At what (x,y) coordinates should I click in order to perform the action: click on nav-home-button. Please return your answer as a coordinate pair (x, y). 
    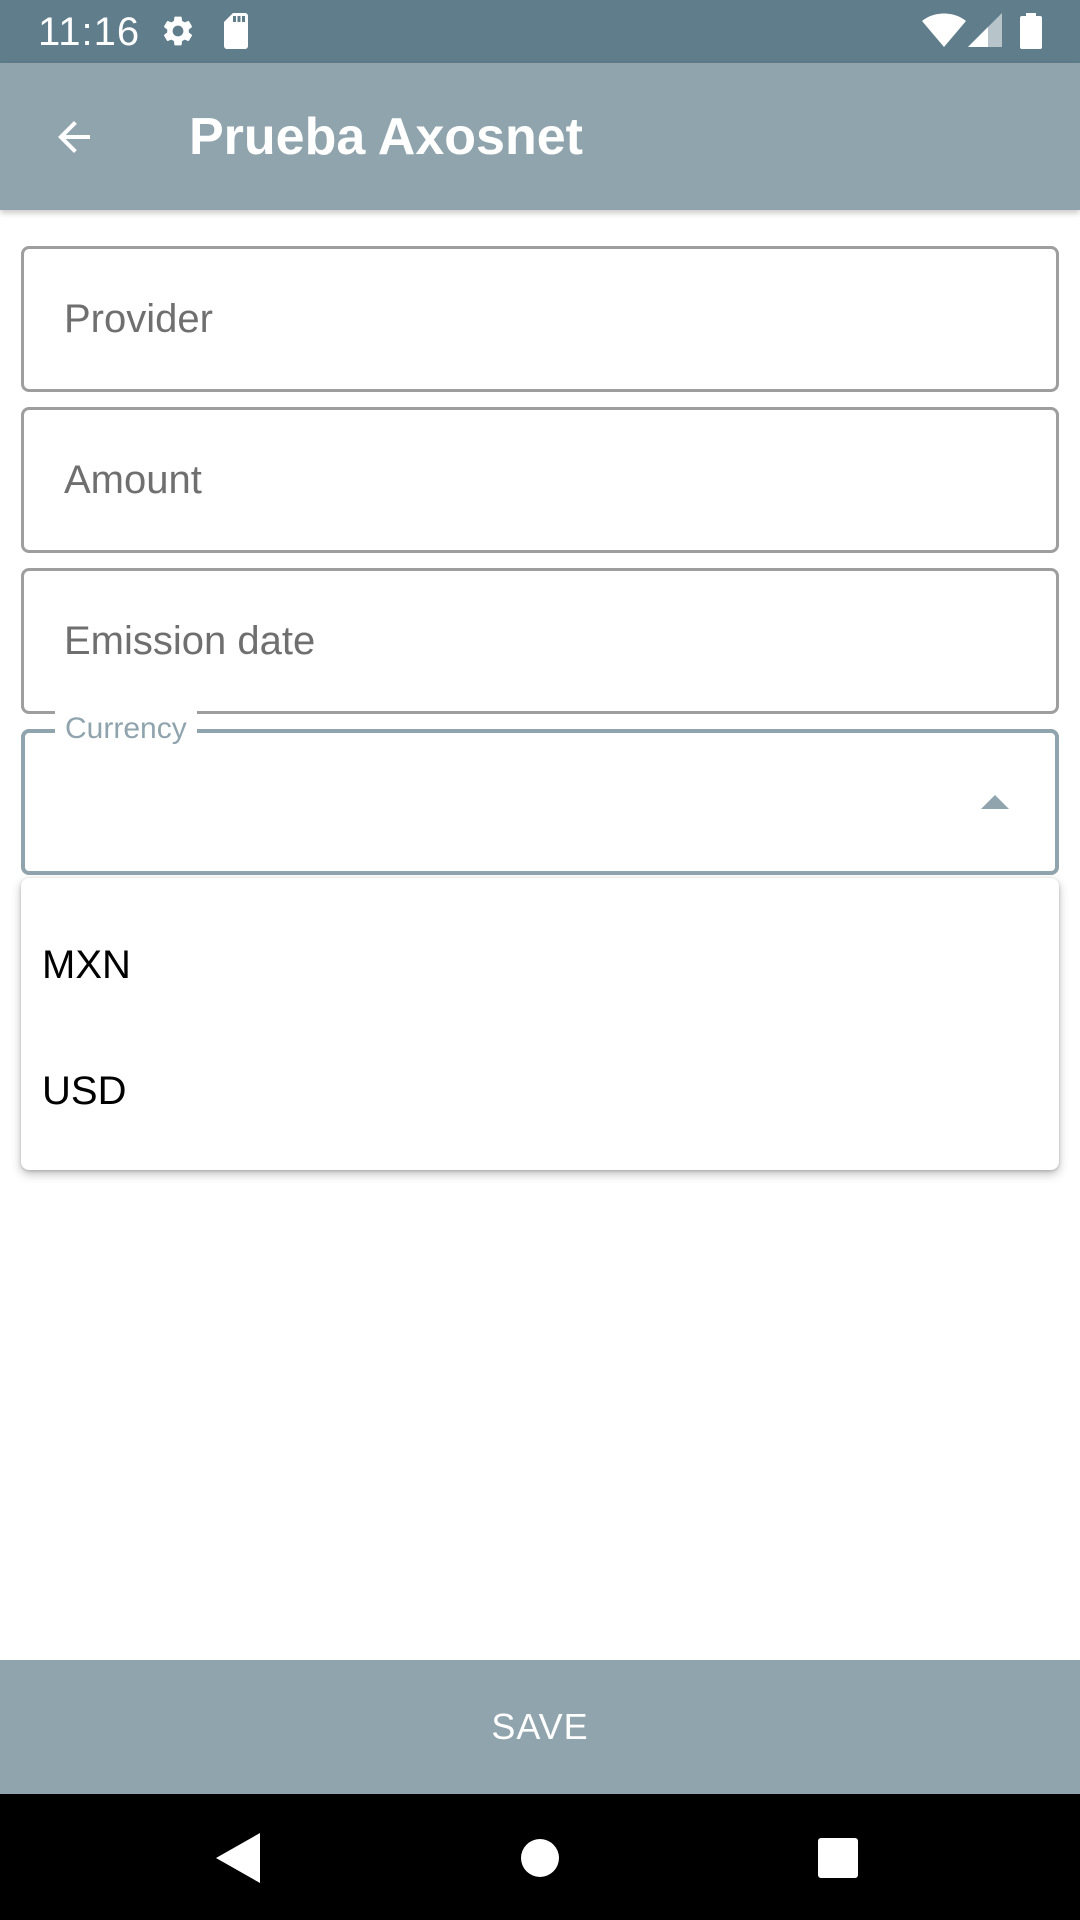
    Looking at the image, I should click on (540, 1858).